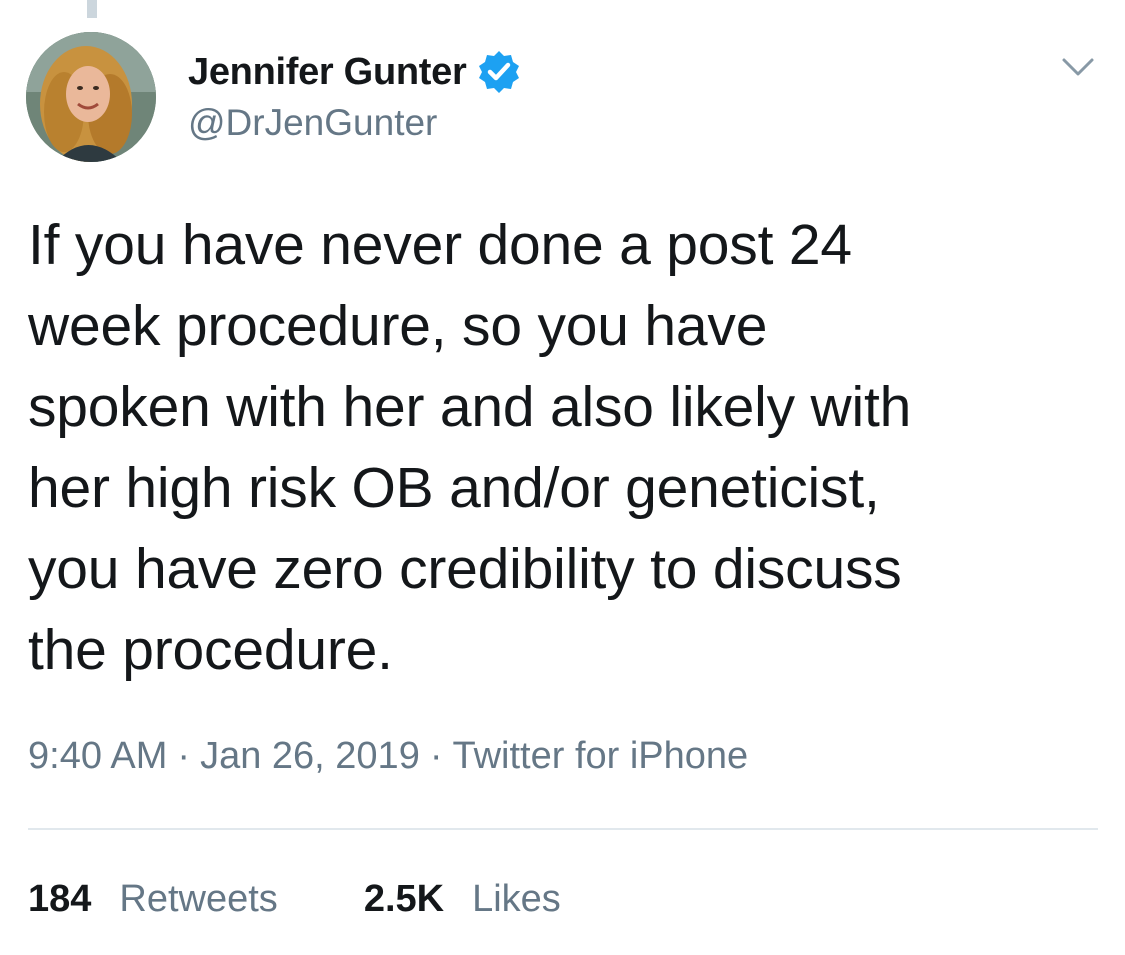 This screenshot has width=1125, height=955. I want to click on avatar-photo, so click(91, 97).